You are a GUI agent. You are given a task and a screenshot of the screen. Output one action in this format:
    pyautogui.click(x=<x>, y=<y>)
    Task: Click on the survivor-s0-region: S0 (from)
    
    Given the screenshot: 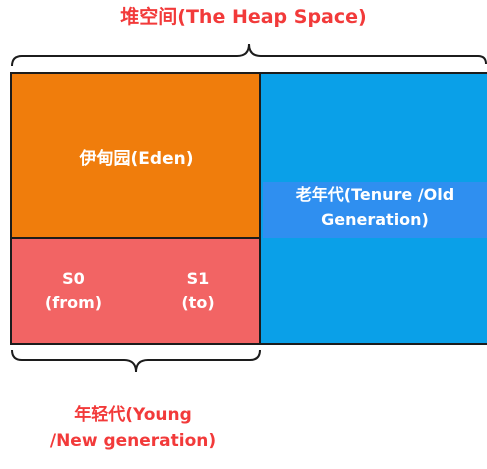 What is the action you would take?
    pyautogui.click(x=73, y=291)
    